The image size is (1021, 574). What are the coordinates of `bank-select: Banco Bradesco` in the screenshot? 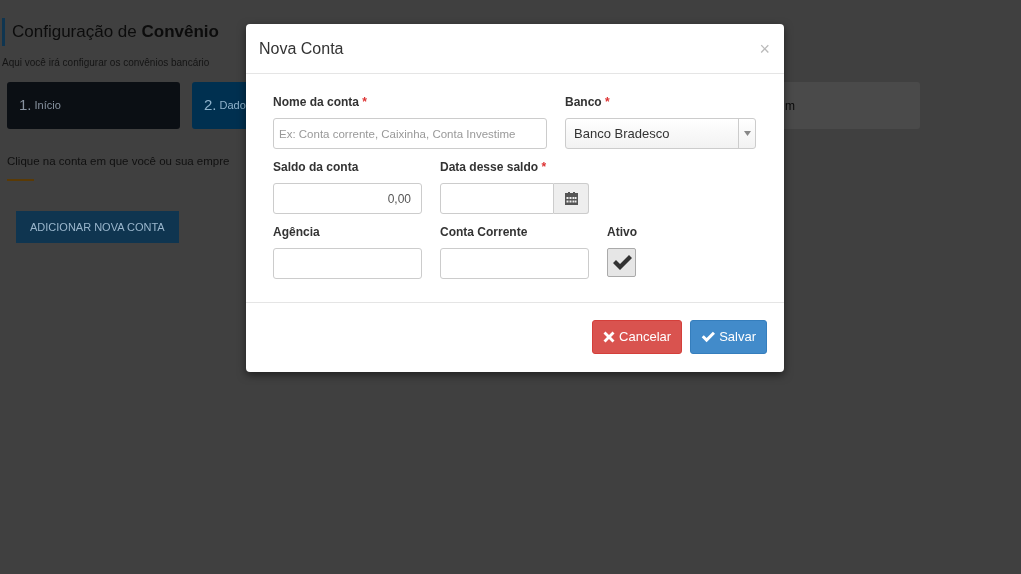 It's located at (660, 133).